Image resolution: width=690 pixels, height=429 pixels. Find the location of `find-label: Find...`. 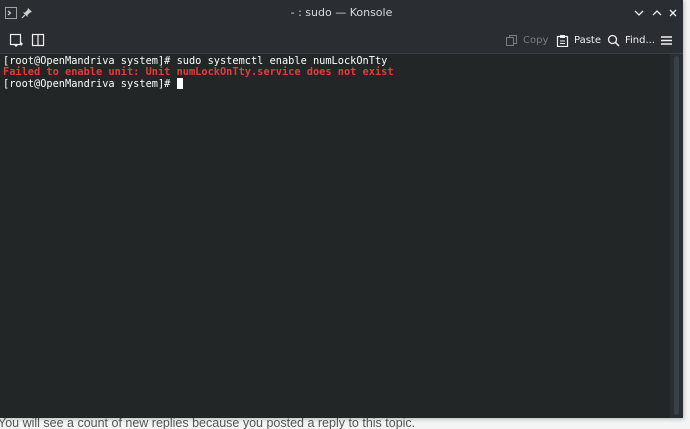

find-label: Find... is located at coordinates (640, 40).